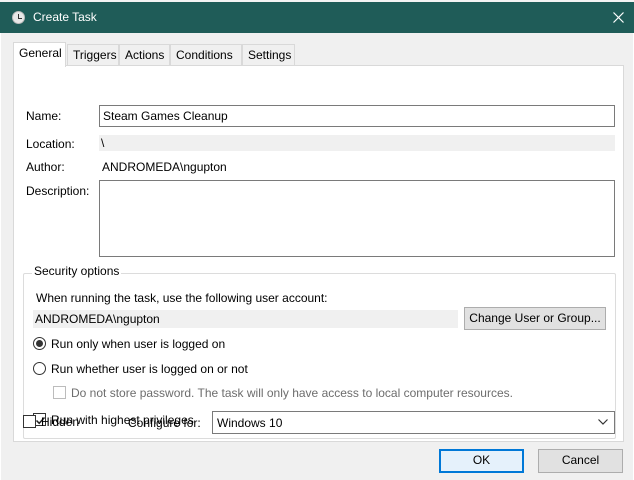  Describe the element at coordinates (44, 116) in the screenshot. I see `name-label: Name:` at that location.